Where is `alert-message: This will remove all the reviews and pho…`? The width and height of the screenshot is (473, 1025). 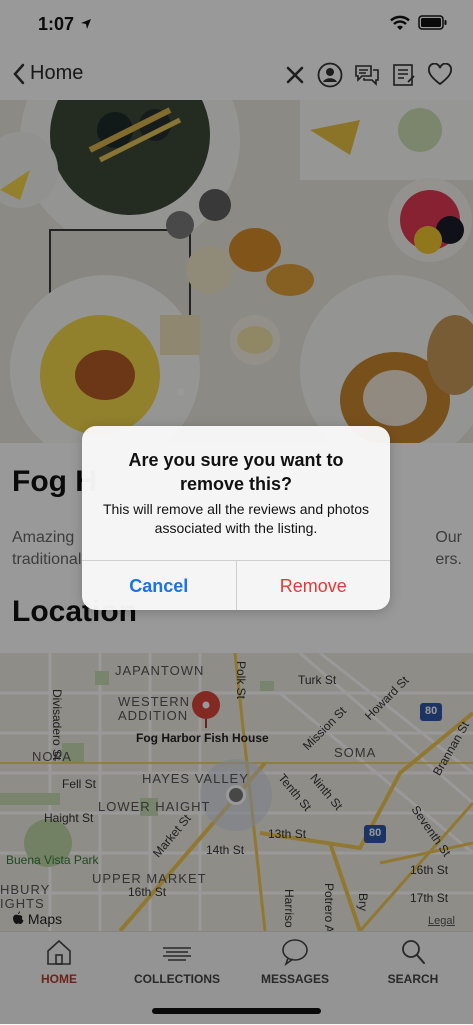 alert-message: This will remove all the reviews and pho… is located at coordinates (236, 518).